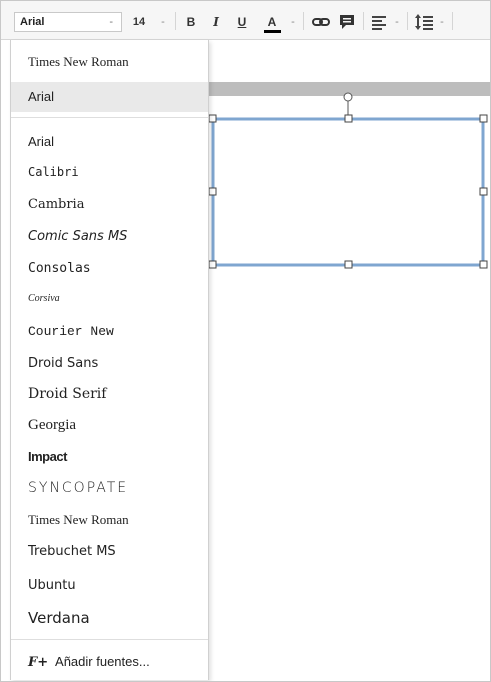 The image size is (491, 682). I want to click on menu-item-syncopate: Syncopate, so click(109, 488).